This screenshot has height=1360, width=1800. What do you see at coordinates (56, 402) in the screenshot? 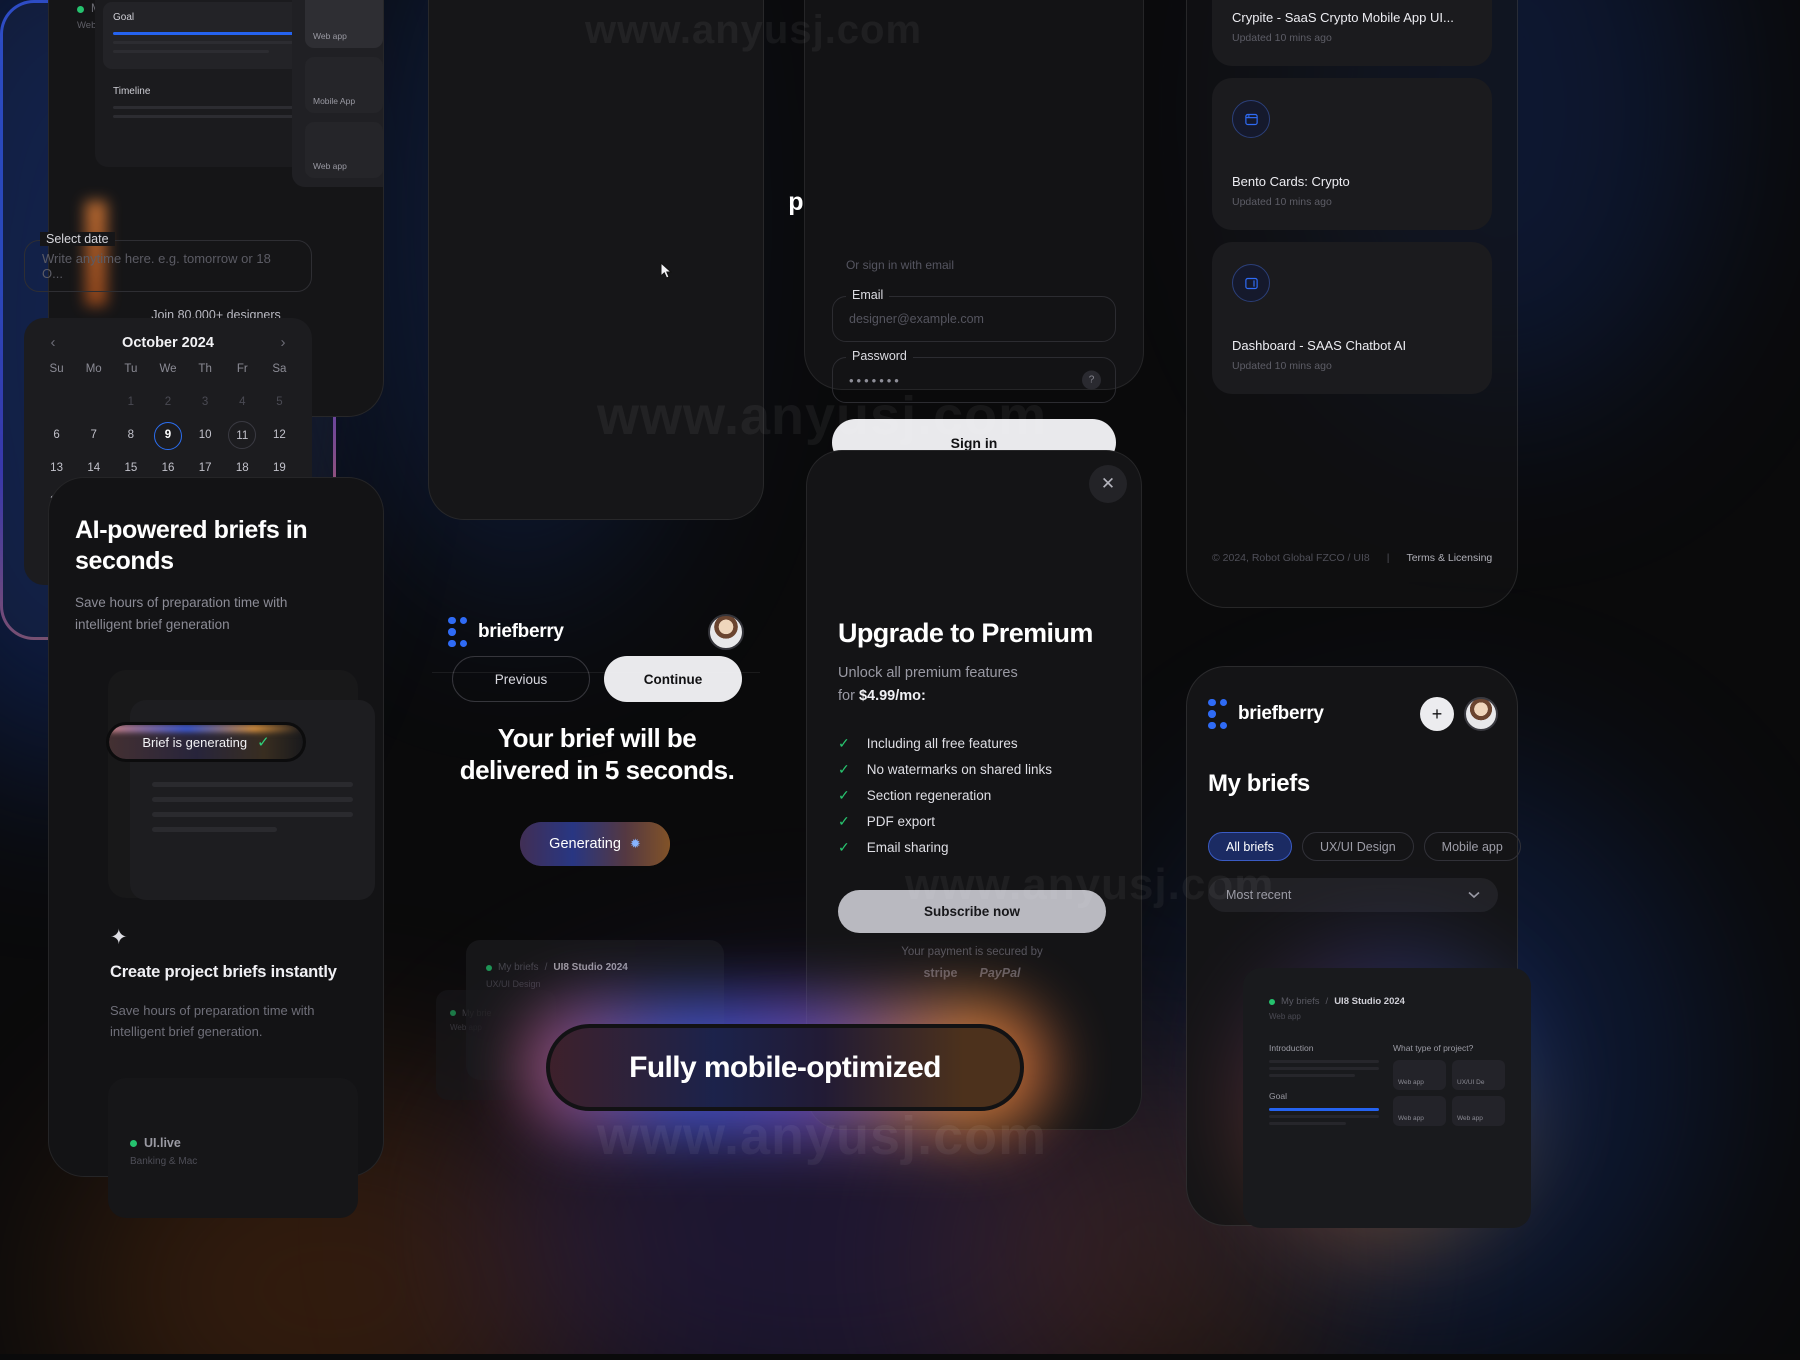
I see `calendar-day` at bounding box center [56, 402].